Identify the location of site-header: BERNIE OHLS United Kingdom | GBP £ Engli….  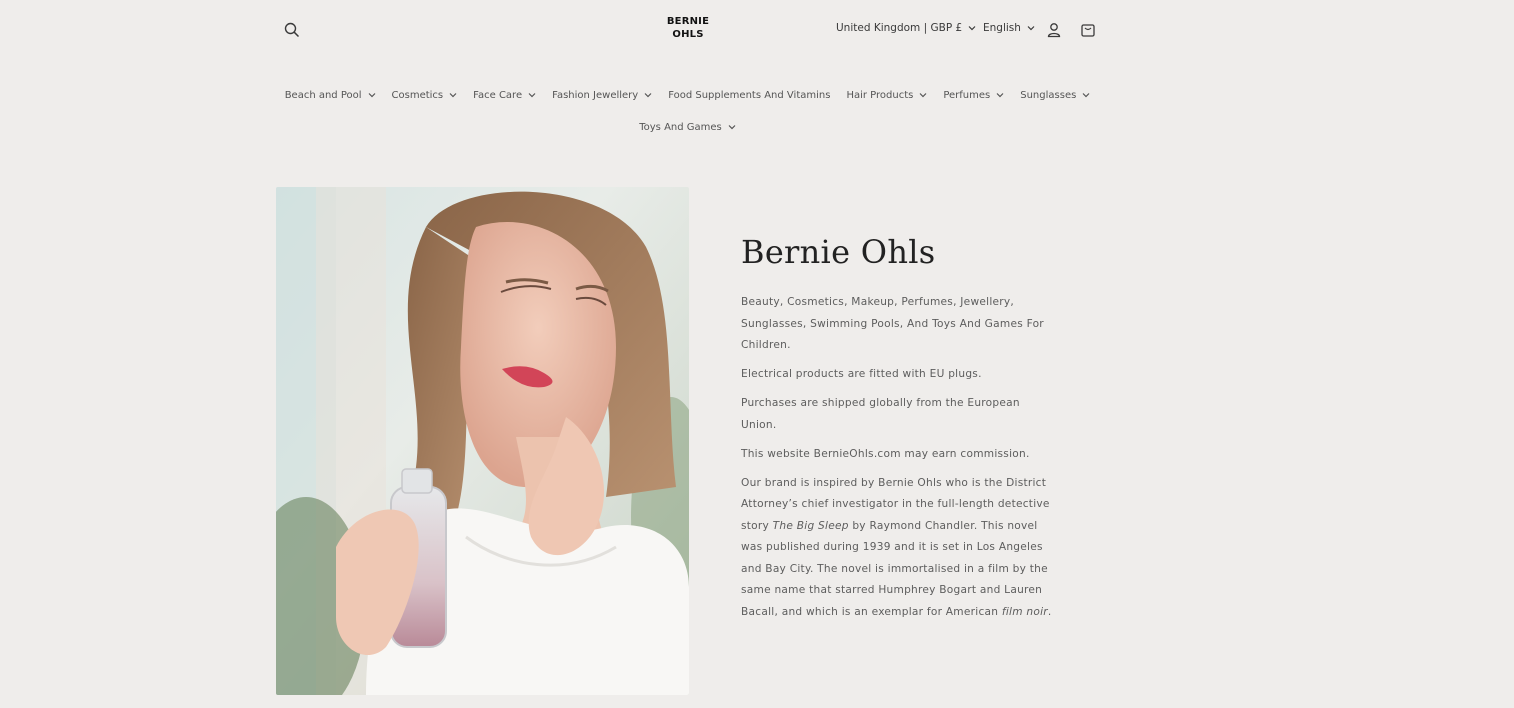
(757, 30).